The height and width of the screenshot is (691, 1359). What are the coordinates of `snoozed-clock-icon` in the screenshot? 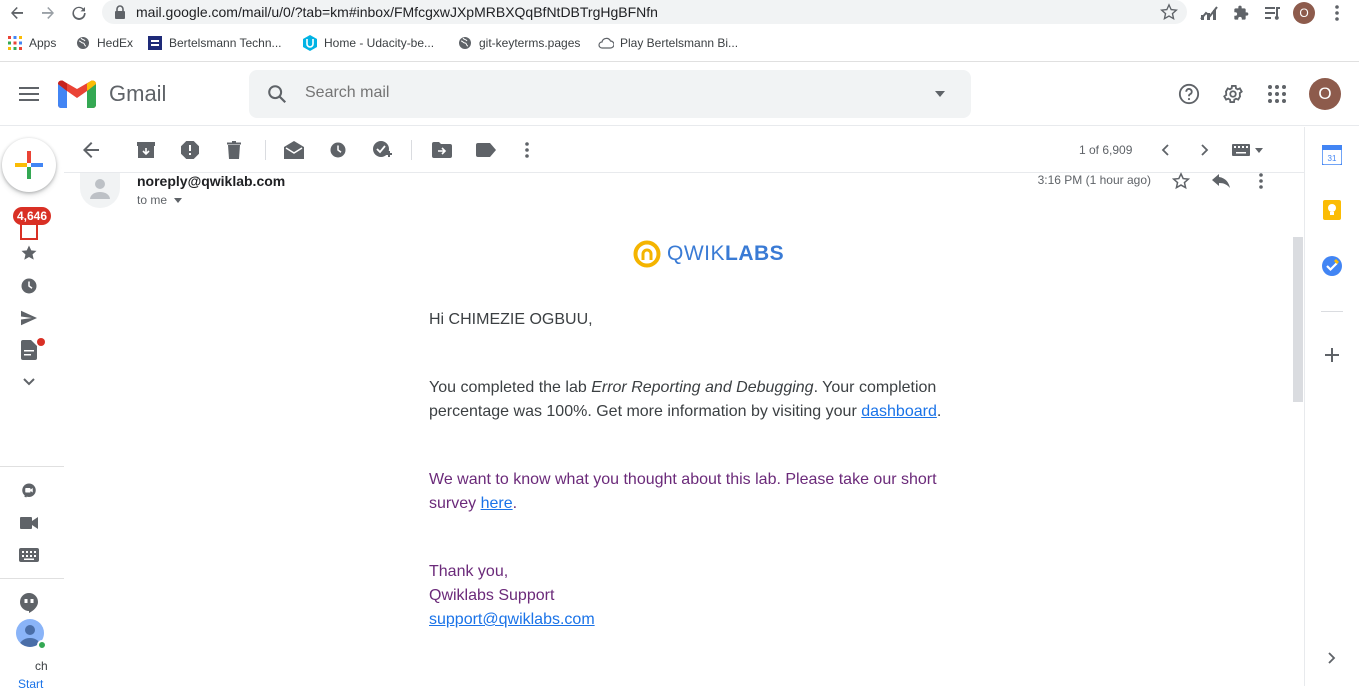 It's located at (29, 286).